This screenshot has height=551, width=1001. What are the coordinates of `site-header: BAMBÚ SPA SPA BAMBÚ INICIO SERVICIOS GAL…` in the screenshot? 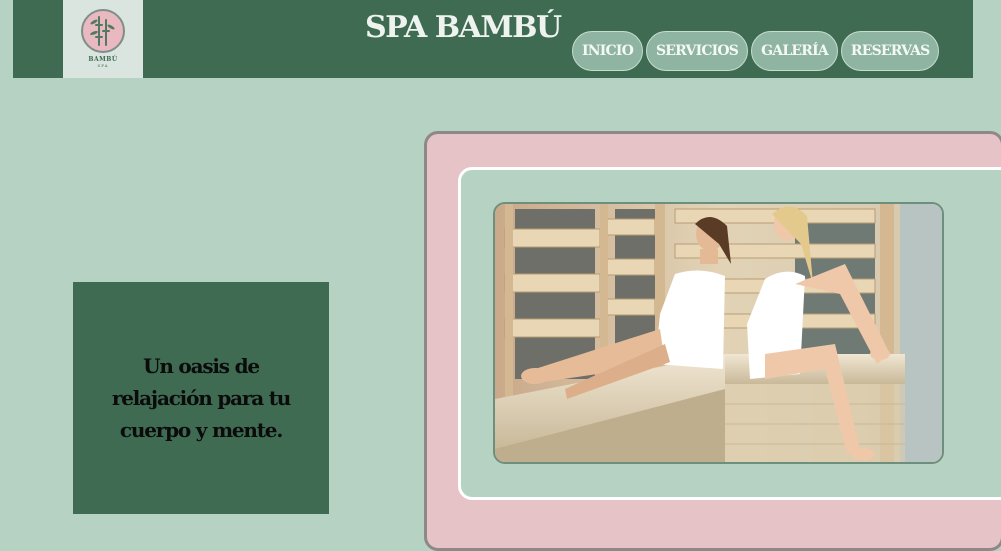 It's located at (493, 39).